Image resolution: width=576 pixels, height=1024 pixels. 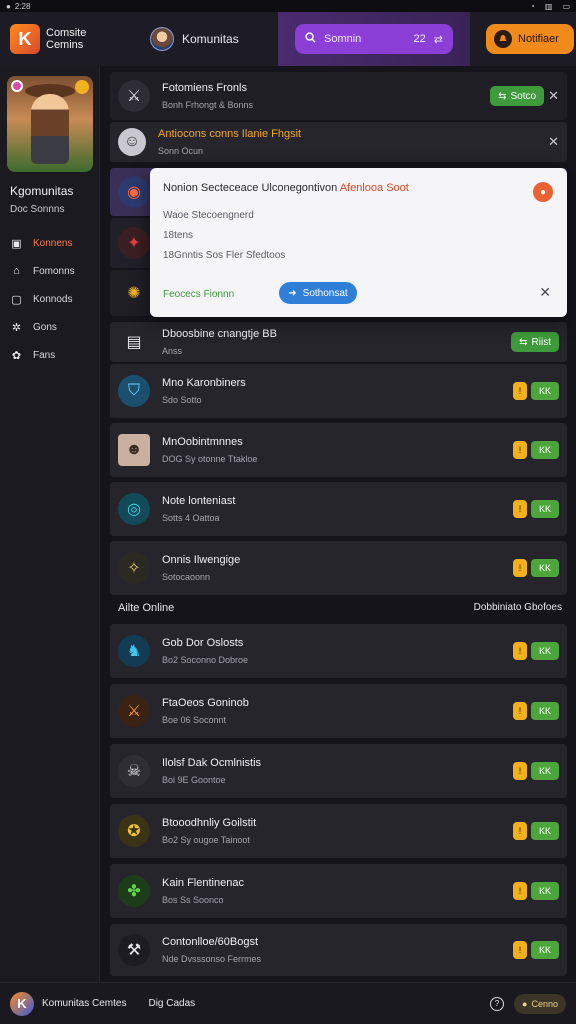 What do you see at coordinates (50, 124) in the screenshot?
I see `community-hero-image` at bounding box center [50, 124].